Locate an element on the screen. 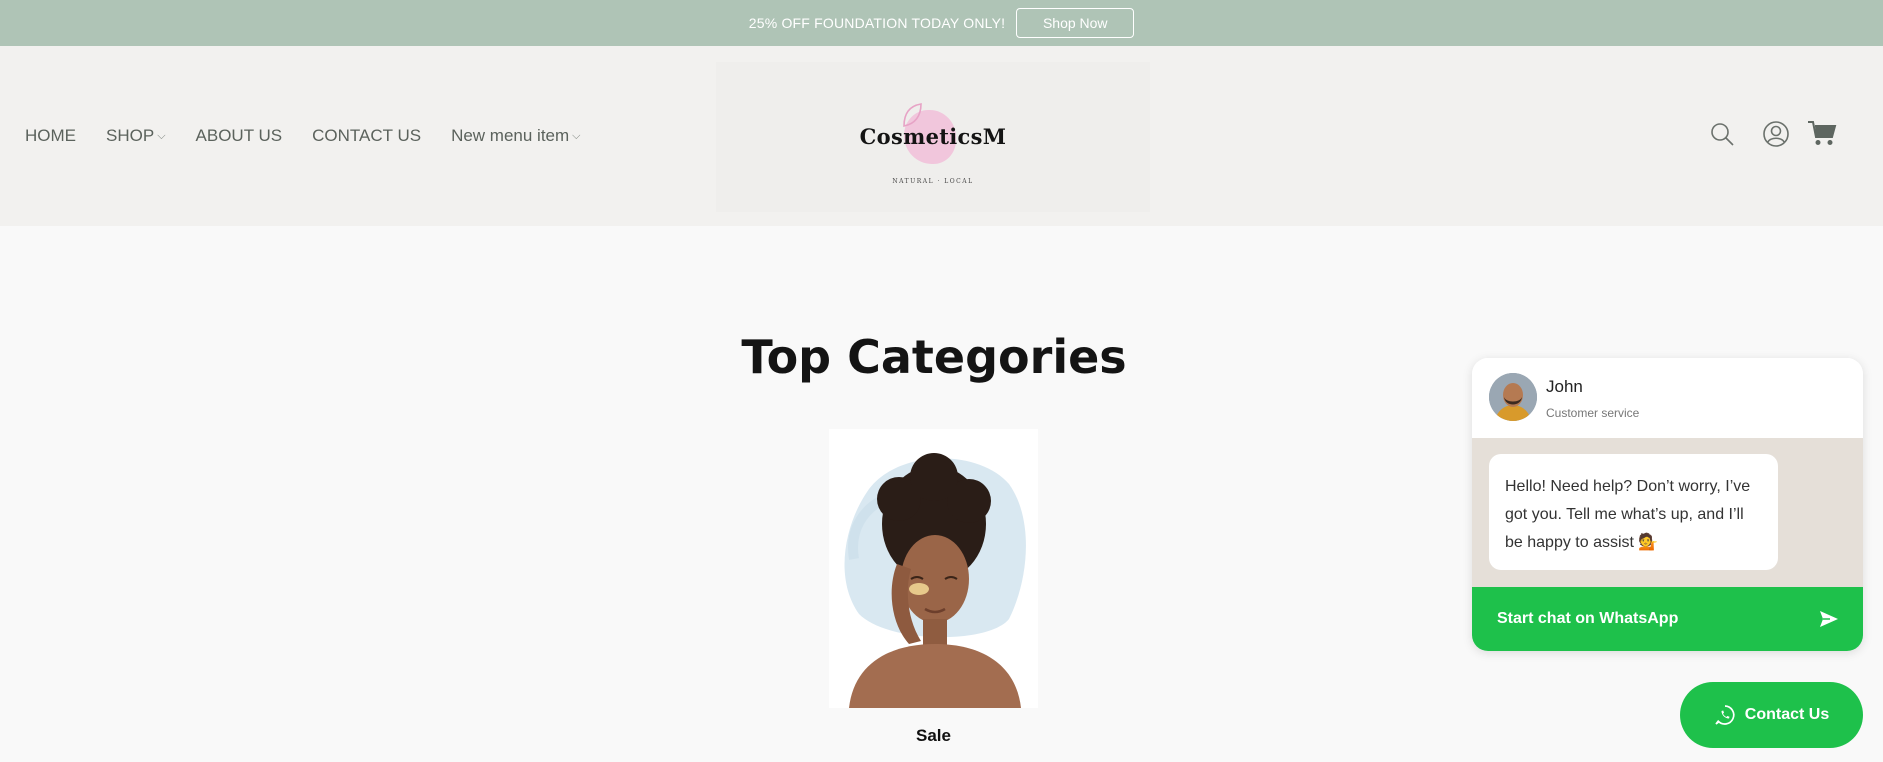 Image resolution: width=1883 pixels, height=762 pixels. category-image-sale is located at coordinates (933, 568).